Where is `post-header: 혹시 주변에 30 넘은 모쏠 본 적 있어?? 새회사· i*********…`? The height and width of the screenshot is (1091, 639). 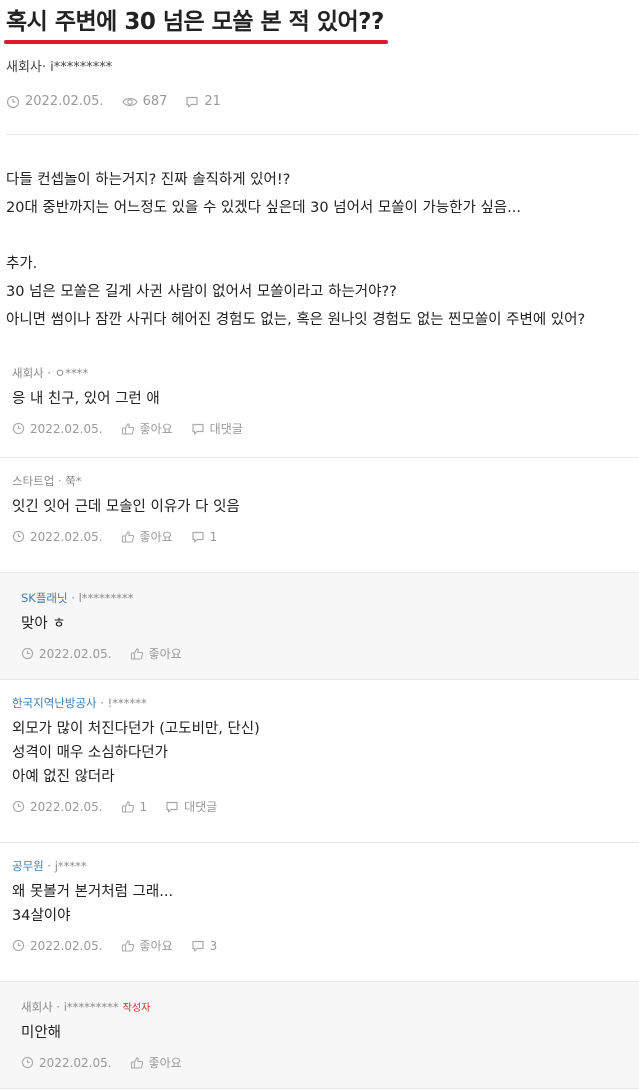
post-header: 혹시 주변에 30 넘은 모쏠 본 적 있어?? 새회사· i*********… is located at coordinates (319, 54).